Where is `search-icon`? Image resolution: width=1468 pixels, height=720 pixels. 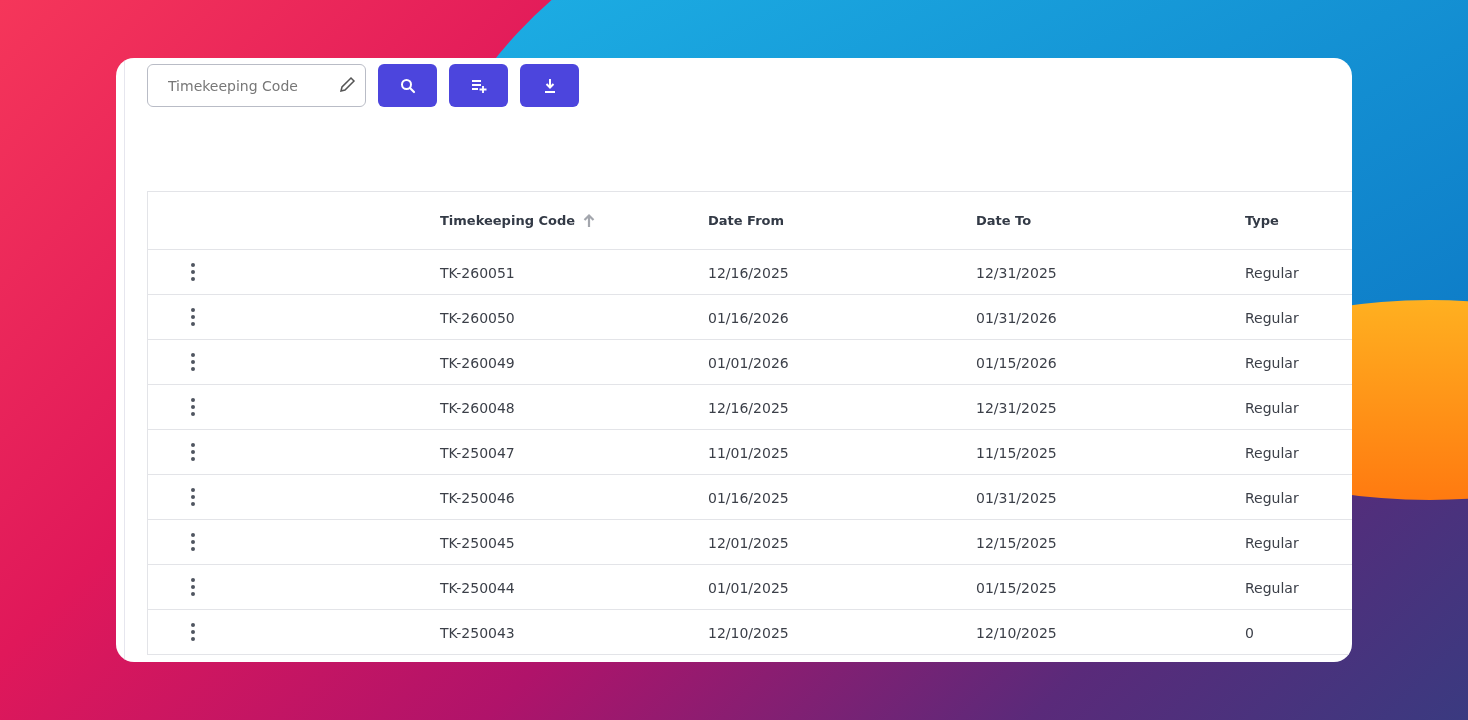 search-icon is located at coordinates (407, 85).